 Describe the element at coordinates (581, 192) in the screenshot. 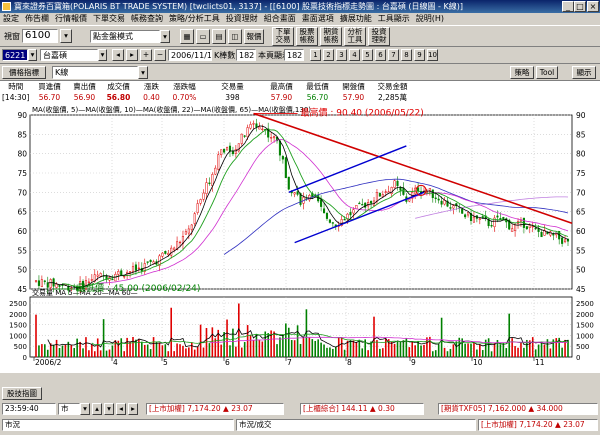

I see `price-tick-label-right: 70` at that location.